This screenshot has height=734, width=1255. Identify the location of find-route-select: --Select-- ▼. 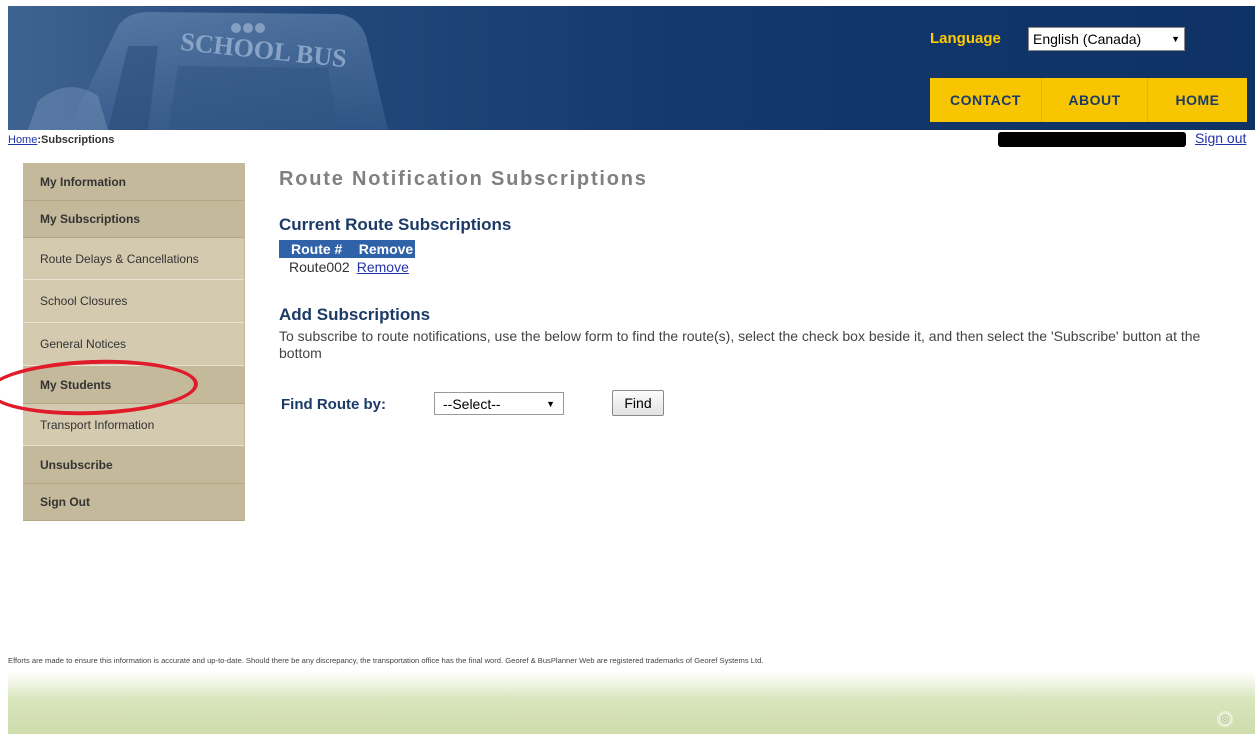
(499, 403).